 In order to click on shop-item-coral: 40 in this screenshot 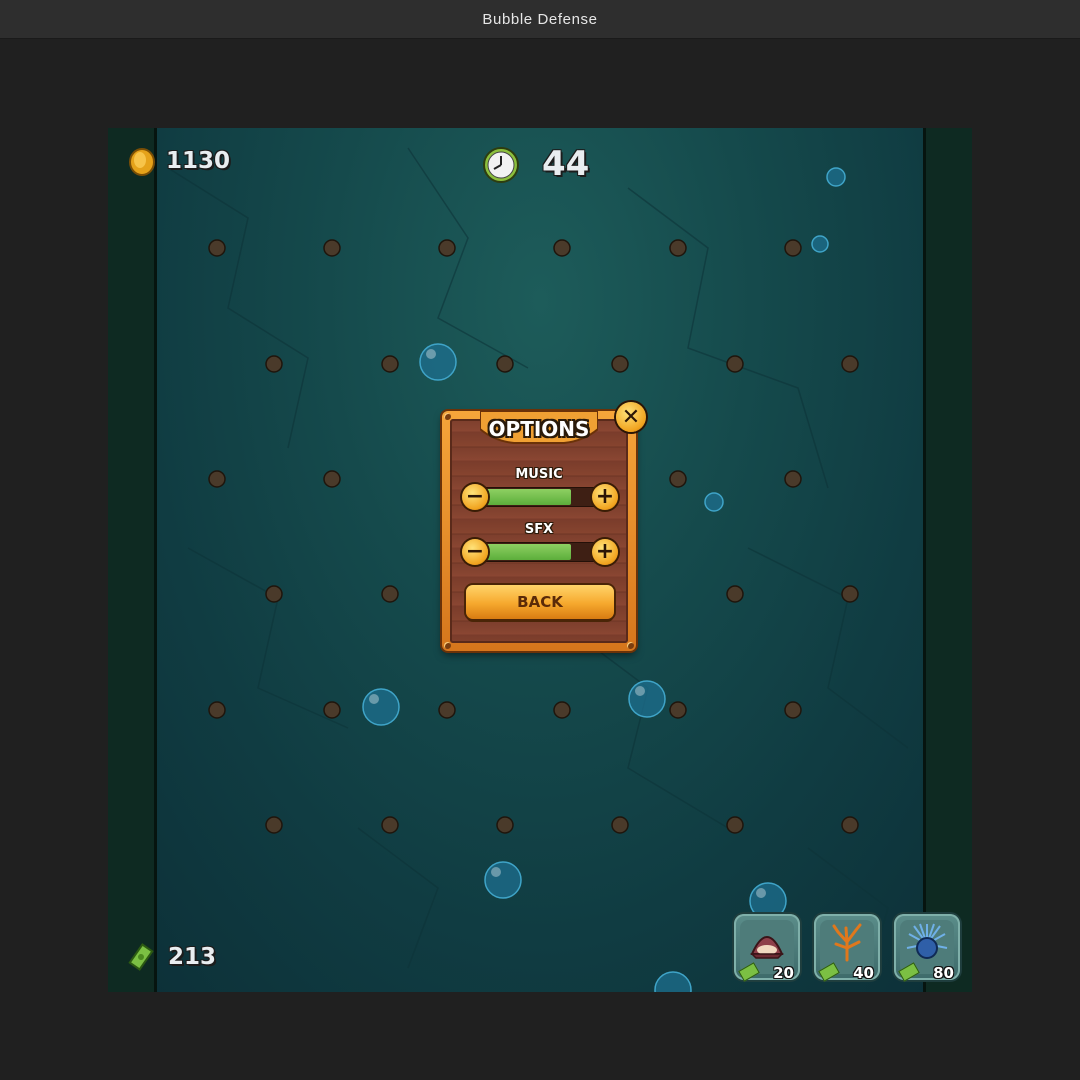, I will do `click(847, 948)`.